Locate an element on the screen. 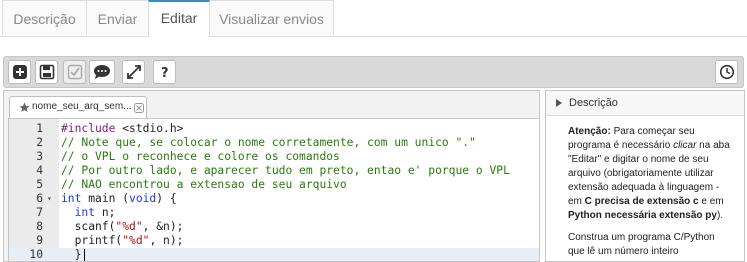 This screenshot has height=262, width=747. help-button: ? is located at coordinates (164, 72).